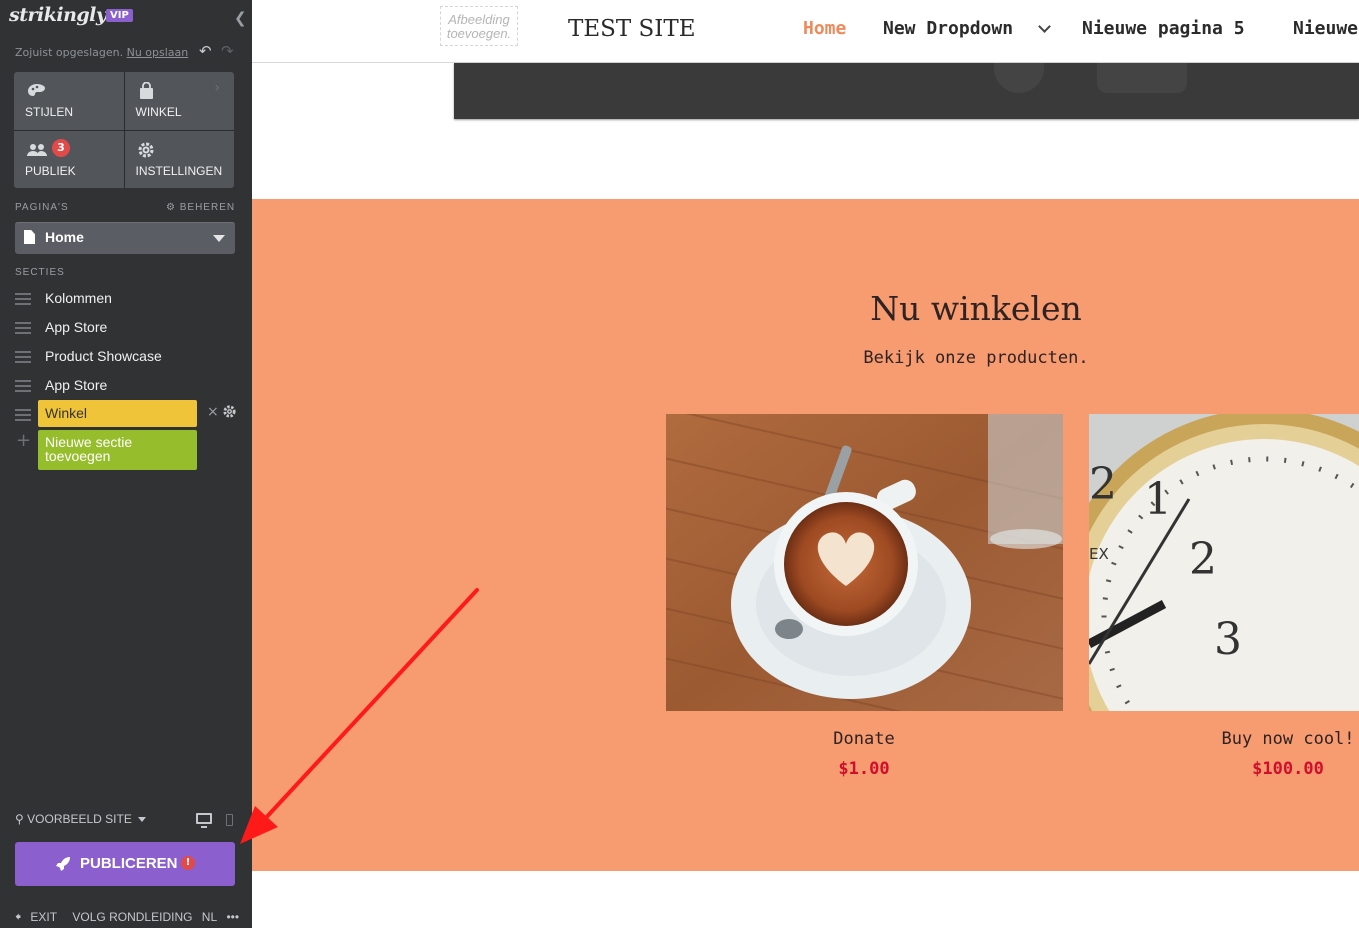 This screenshot has height=929, width=1359. What do you see at coordinates (44, 917) in the screenshot?
I see `exit-label: EXIT` at bounding box center [44, 917].